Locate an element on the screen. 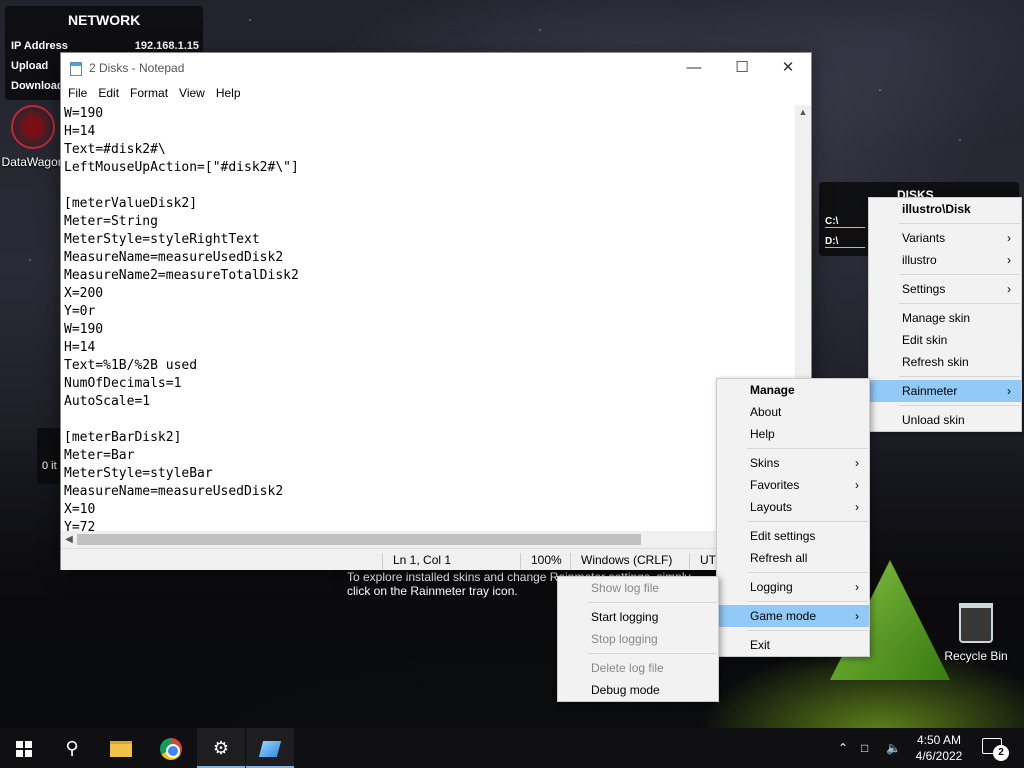 This screenshot has width=1024, height=768. logging-menu-start-logging: Start logging is located at coordinates (638, 617).